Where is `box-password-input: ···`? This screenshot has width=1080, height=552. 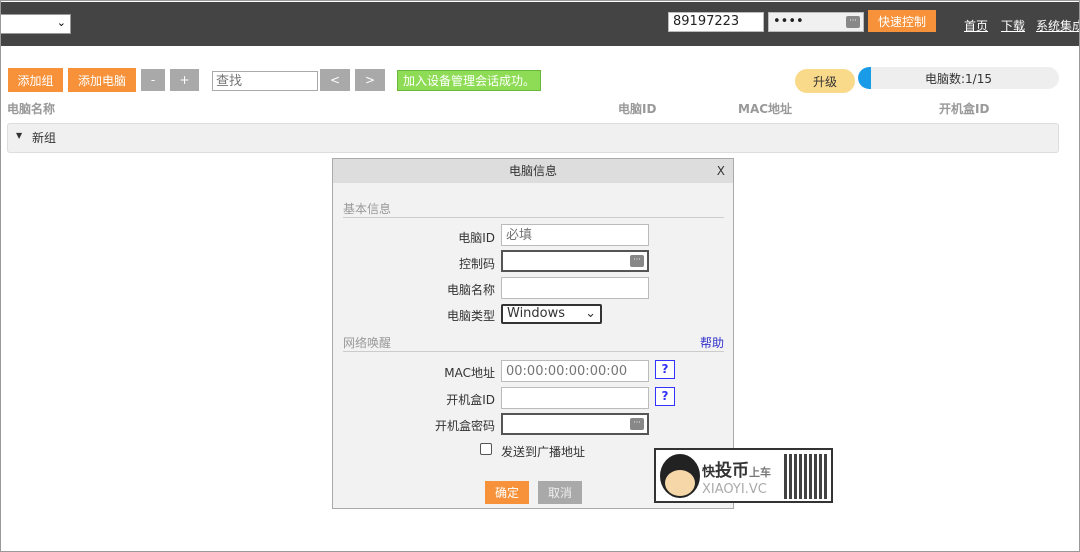
box-password-input: ··· is located at coordinates (575, 424).